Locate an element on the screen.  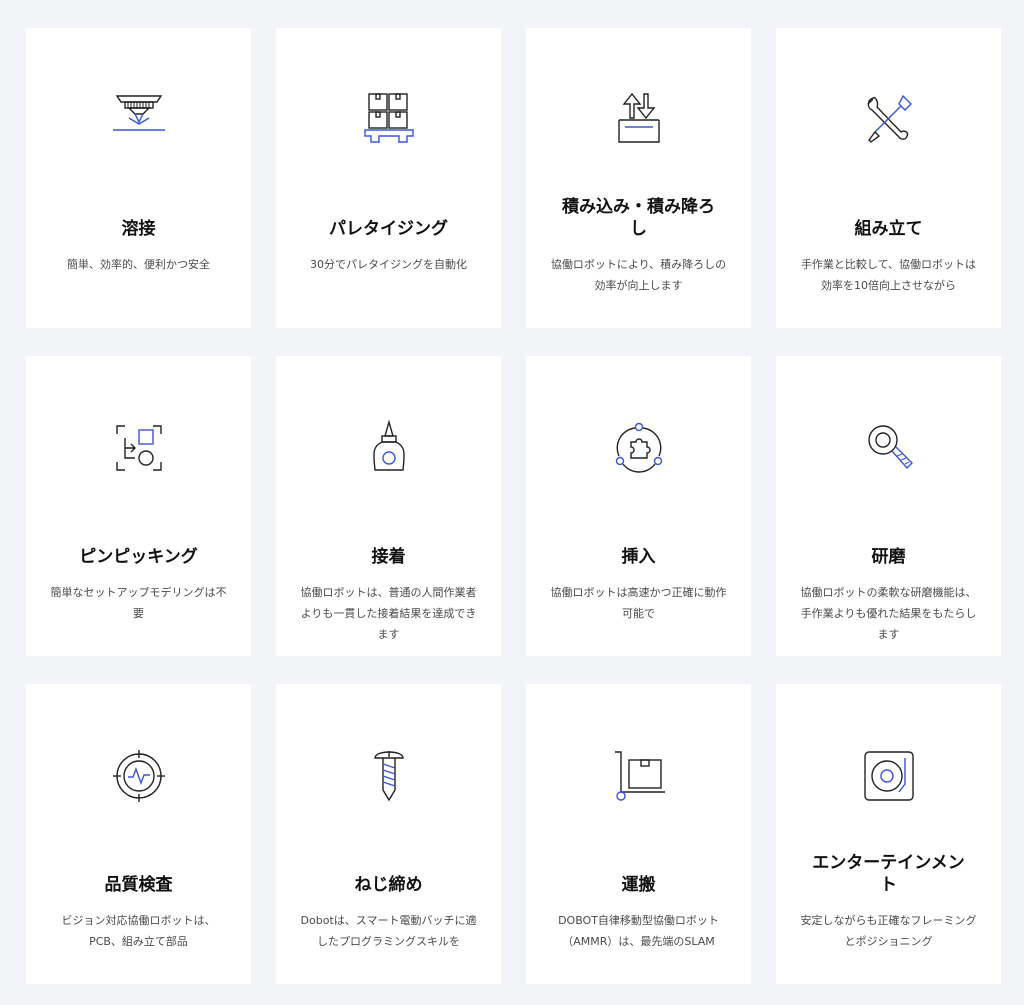
card-description: 協働ロボットにより、積み降ろしの効率が向上します is located at coordinates (638, 275).